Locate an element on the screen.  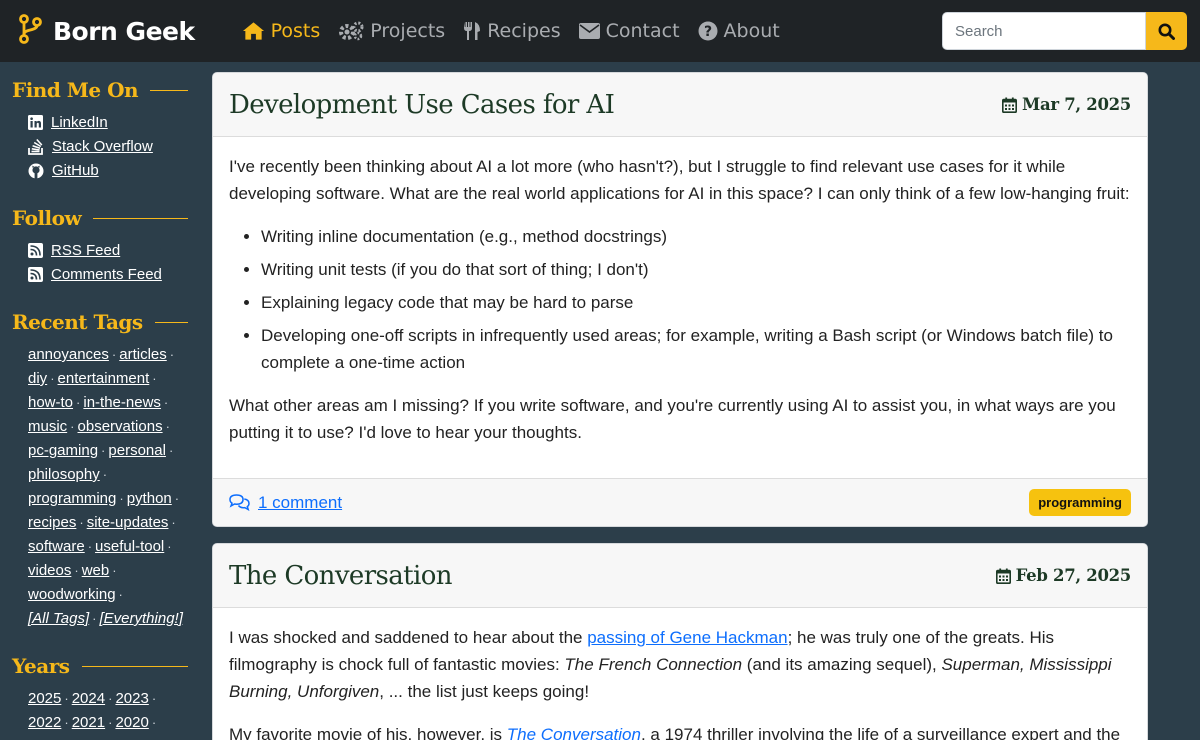
tag-link: pc-gaming is located at coordinates (63, 450).